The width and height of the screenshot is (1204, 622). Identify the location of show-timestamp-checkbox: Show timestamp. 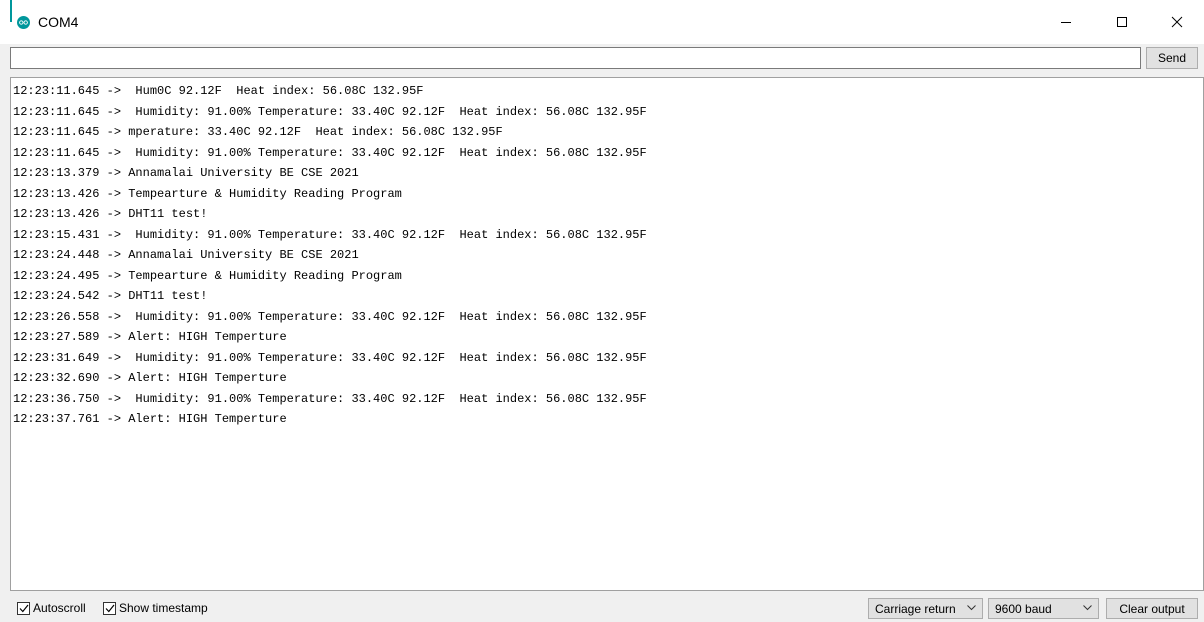
(155, 608).